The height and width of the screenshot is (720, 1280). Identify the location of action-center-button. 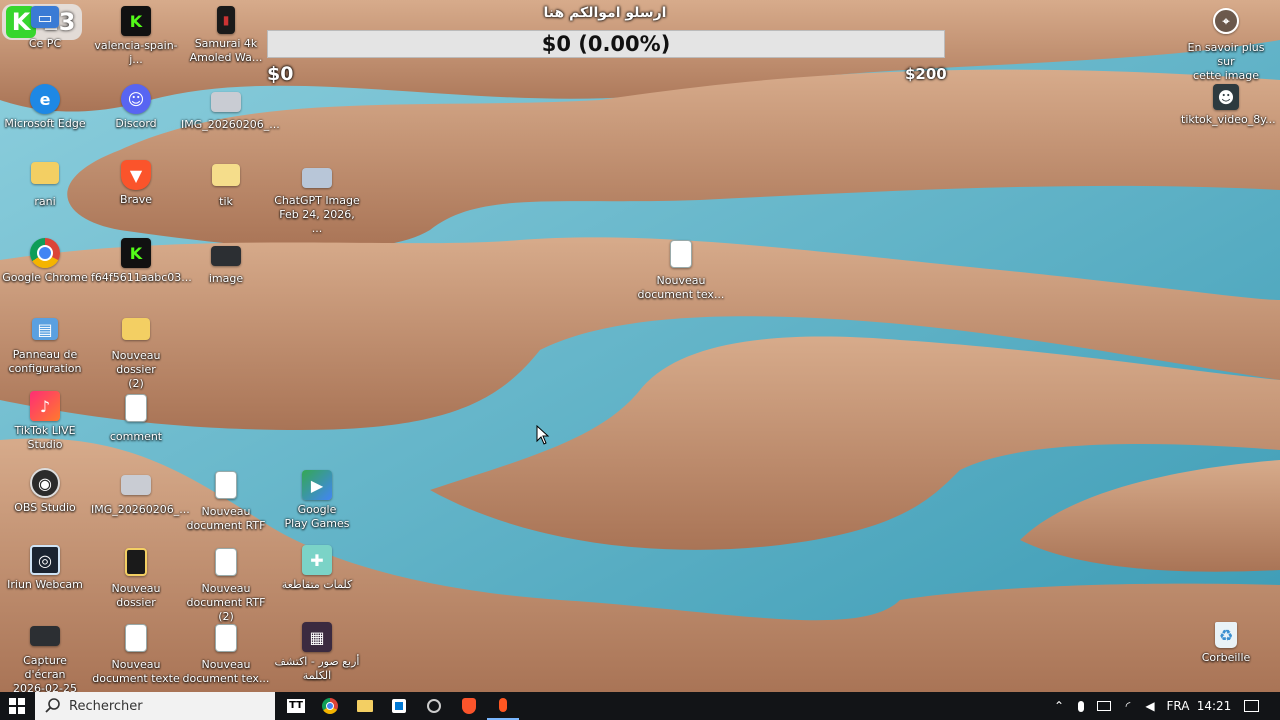
(1251, 706).